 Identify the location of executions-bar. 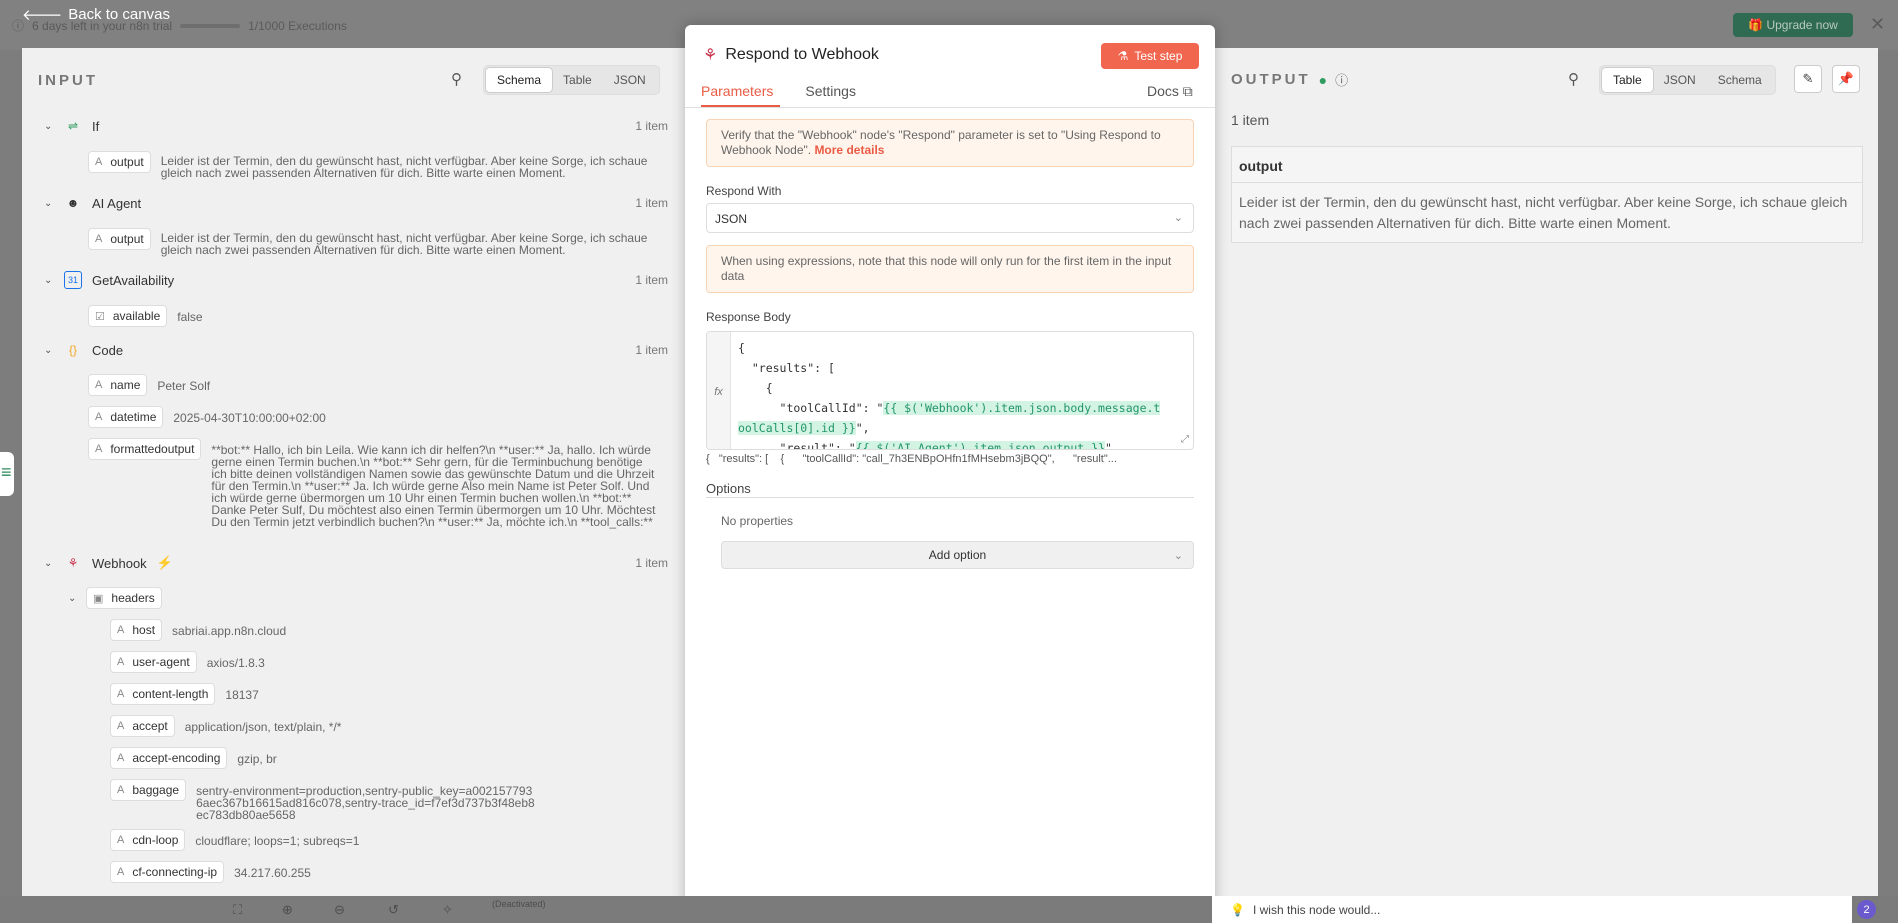
(210, 25).